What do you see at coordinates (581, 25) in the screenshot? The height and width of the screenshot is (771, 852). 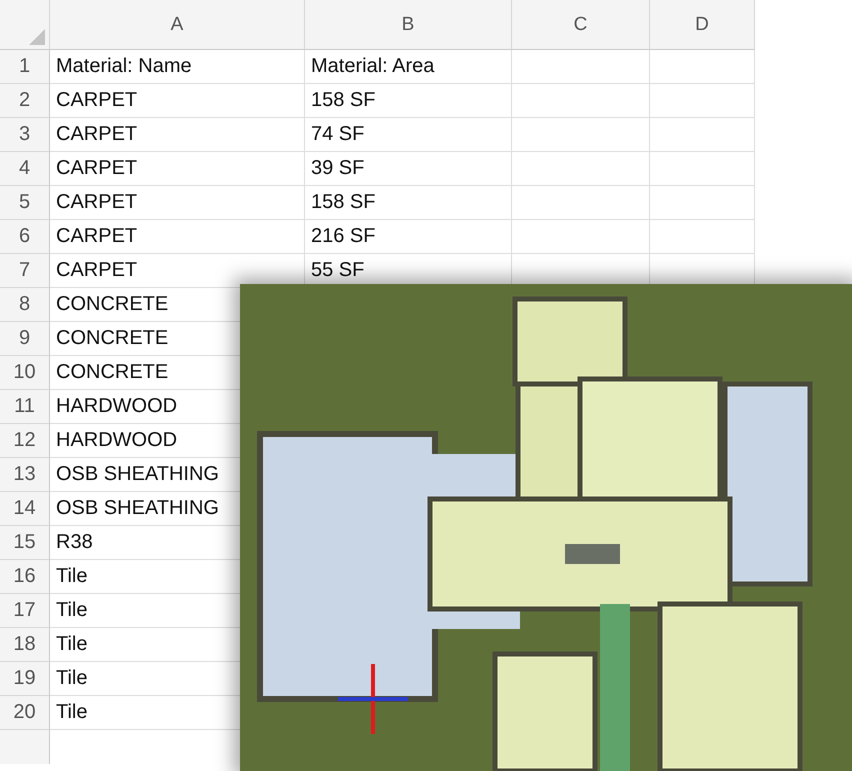 I see `column-header: C` at bounding box center [581, 25].